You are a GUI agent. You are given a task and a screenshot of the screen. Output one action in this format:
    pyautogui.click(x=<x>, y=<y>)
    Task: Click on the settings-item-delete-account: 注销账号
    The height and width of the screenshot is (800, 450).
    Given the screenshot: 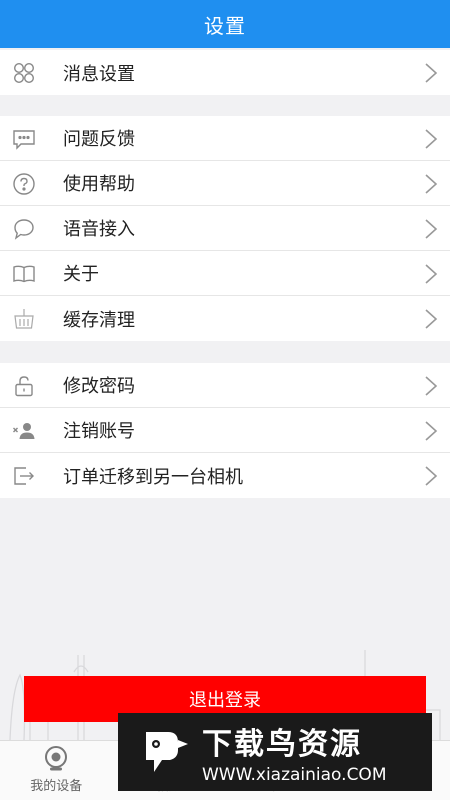 What is the action you would take?
    pyautogui.click(x=225, y=430)
    